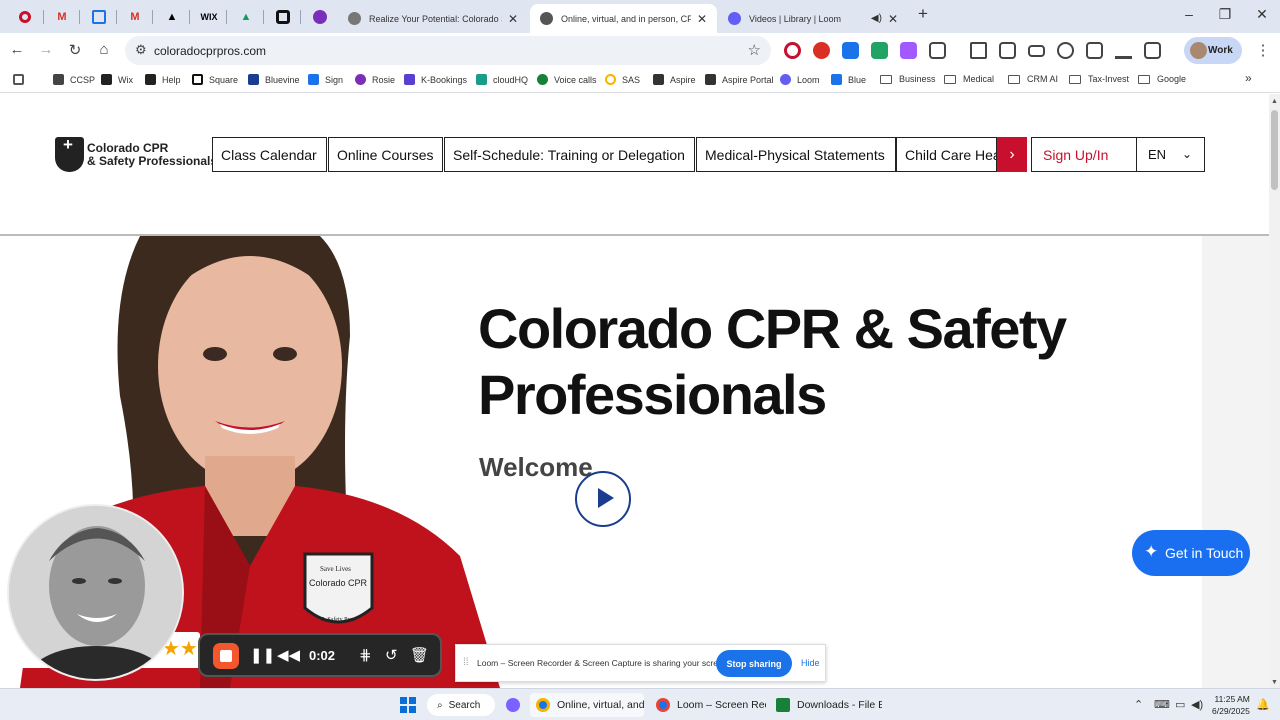  Describe the element at coordinates (826, 705) in the screenshot. I see `taskbar-file-explorer: Downloads - File Exp` at that location.